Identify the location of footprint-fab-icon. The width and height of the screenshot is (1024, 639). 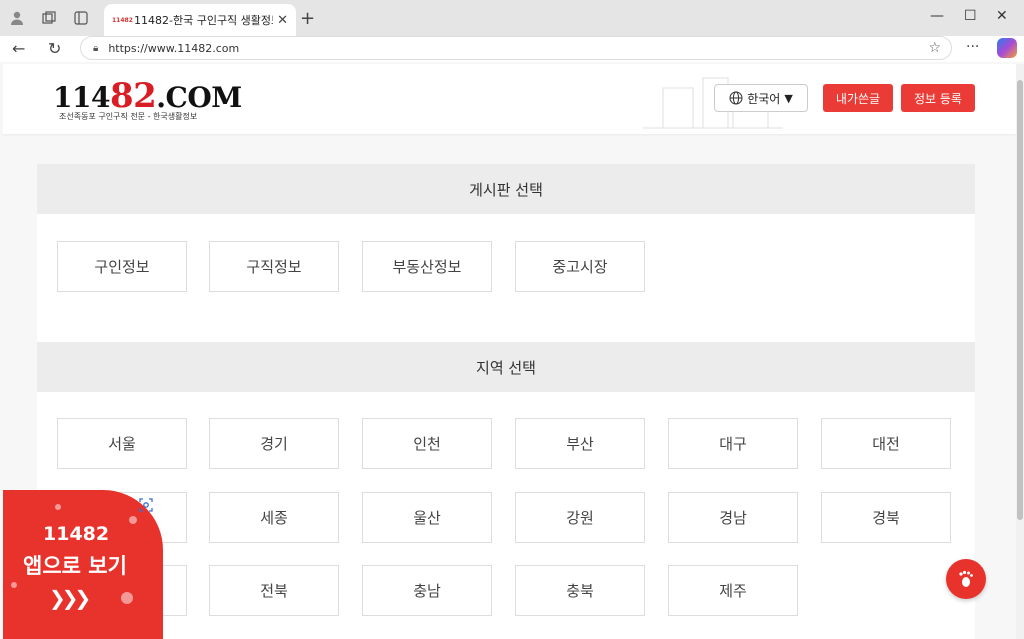
(966, 579).